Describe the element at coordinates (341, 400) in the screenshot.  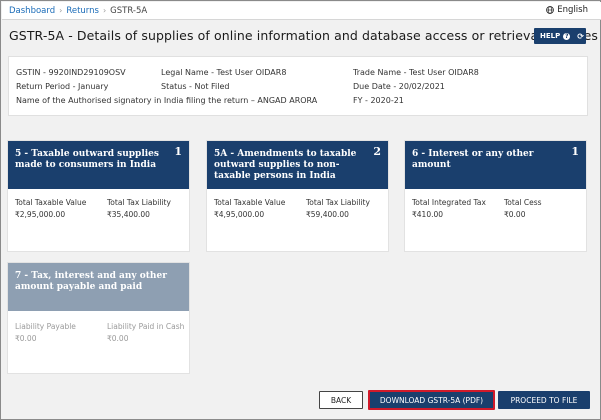
I see `back-button: BACK` at that location.